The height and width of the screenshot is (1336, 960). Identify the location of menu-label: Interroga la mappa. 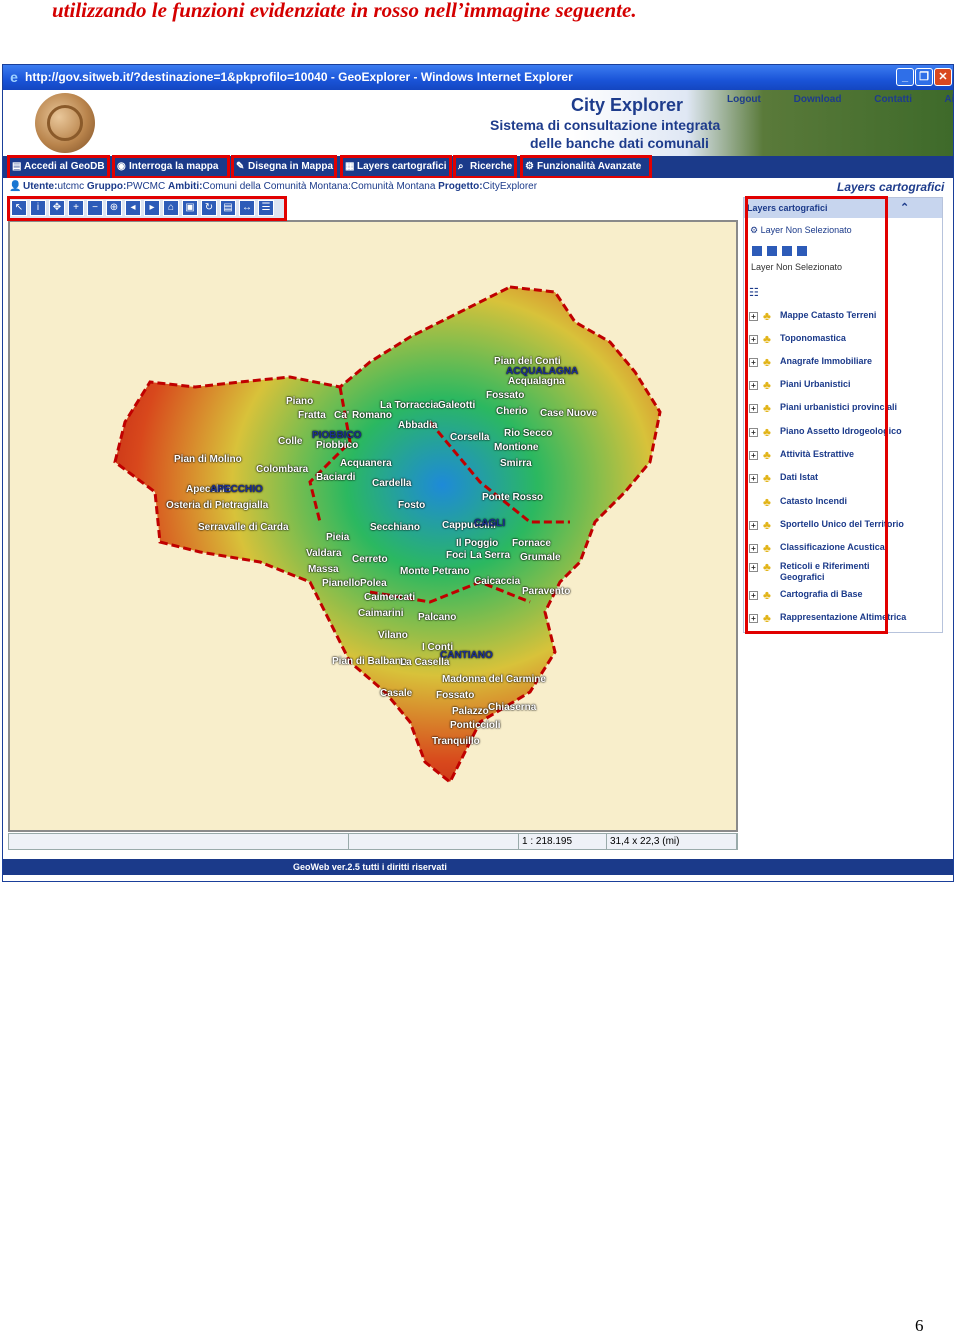
(174, 166).